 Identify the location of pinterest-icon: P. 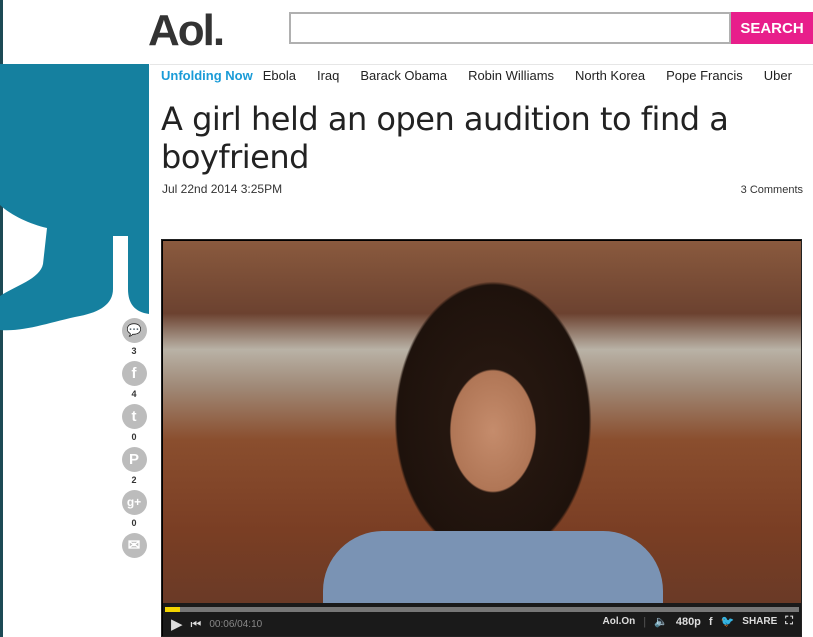
(134, 459).